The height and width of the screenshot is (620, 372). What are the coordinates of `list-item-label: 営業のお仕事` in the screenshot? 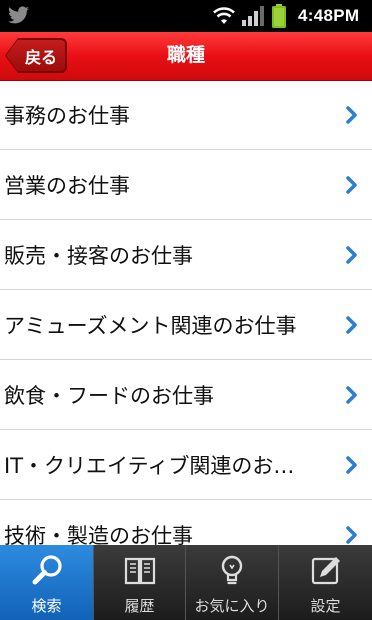 It's located at (67, 185).